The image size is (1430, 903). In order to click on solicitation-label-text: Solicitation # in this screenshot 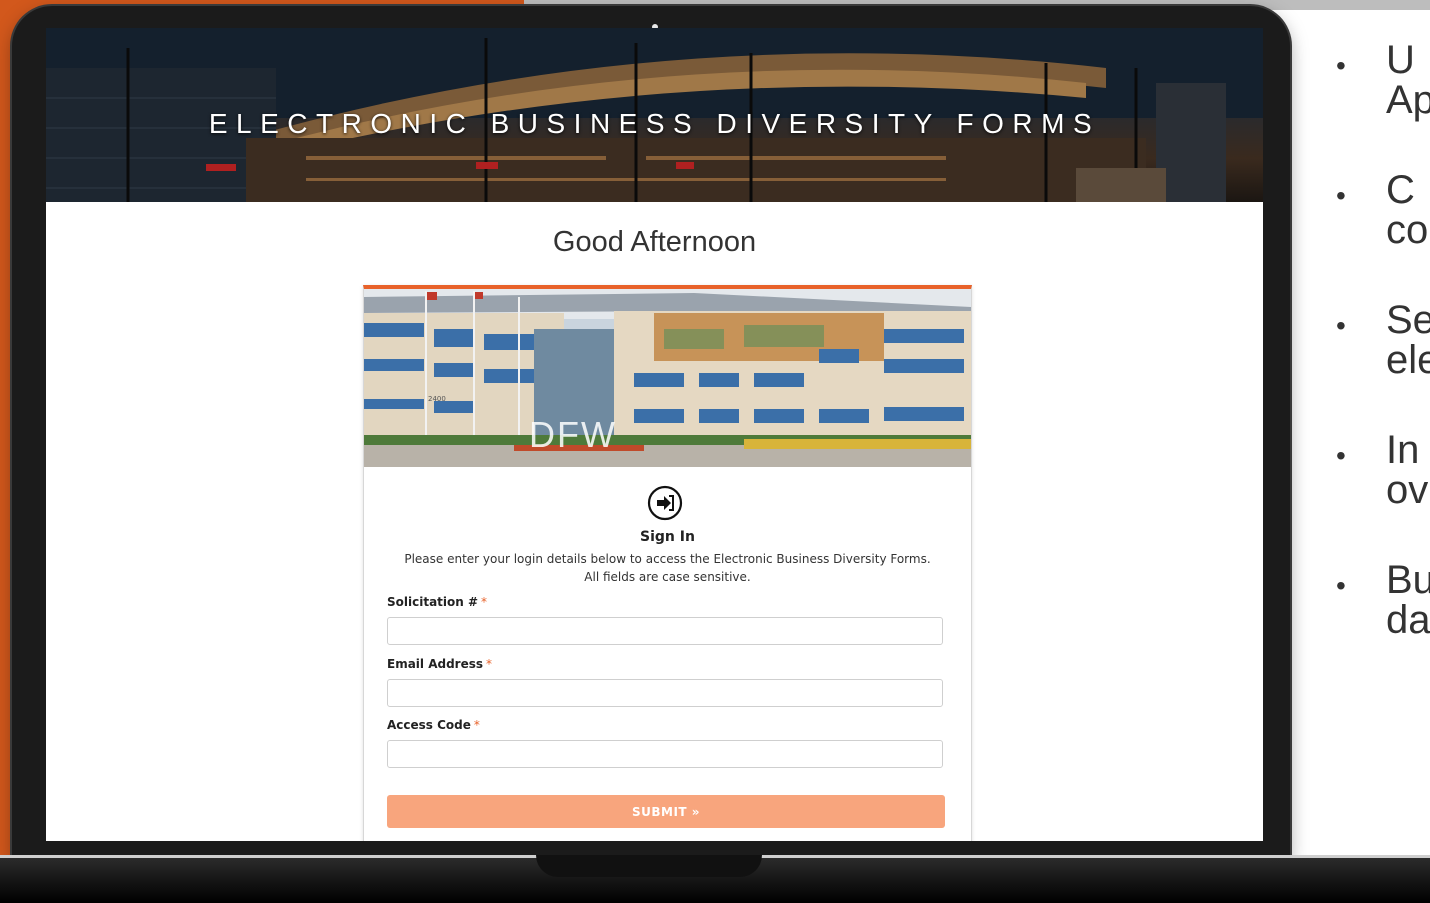, I will do `click(433, 602)`.